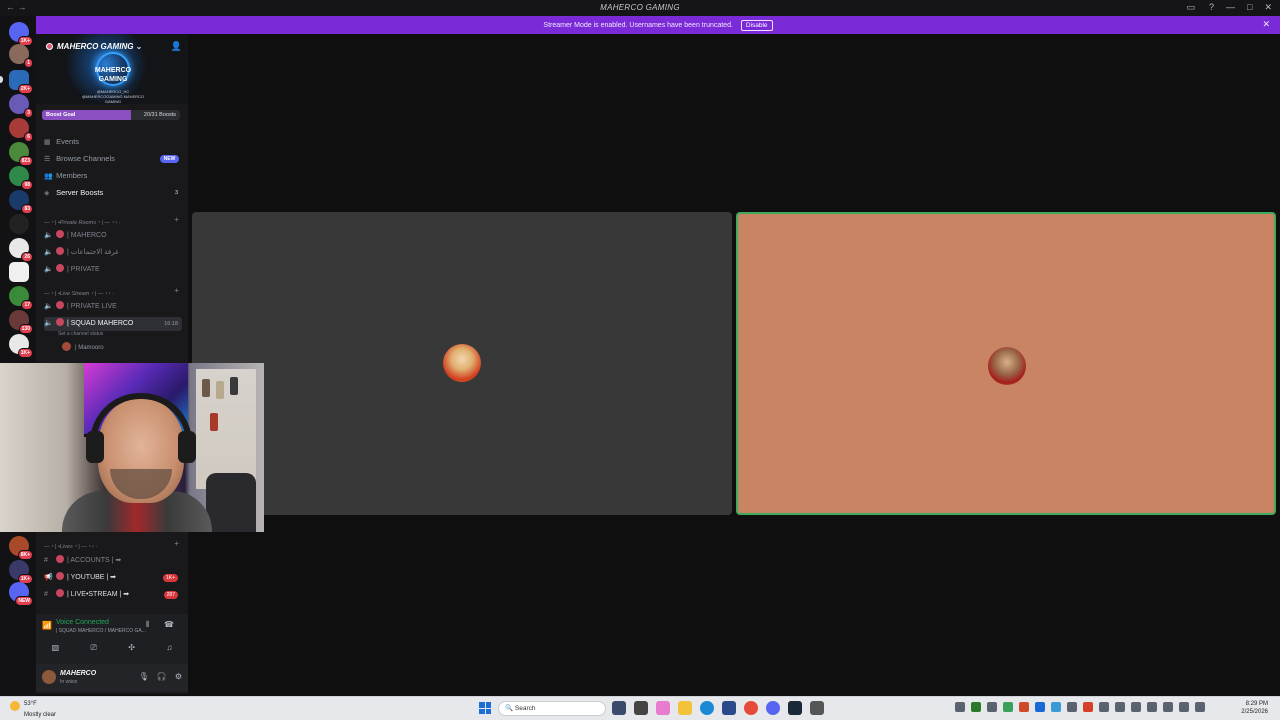 The height and width of the screenshot is (720, 1280). Describe the element at coordinates (79, 159) in the screenshot. I see `browse-channels-link: ☰ Browse Channels` at that location.